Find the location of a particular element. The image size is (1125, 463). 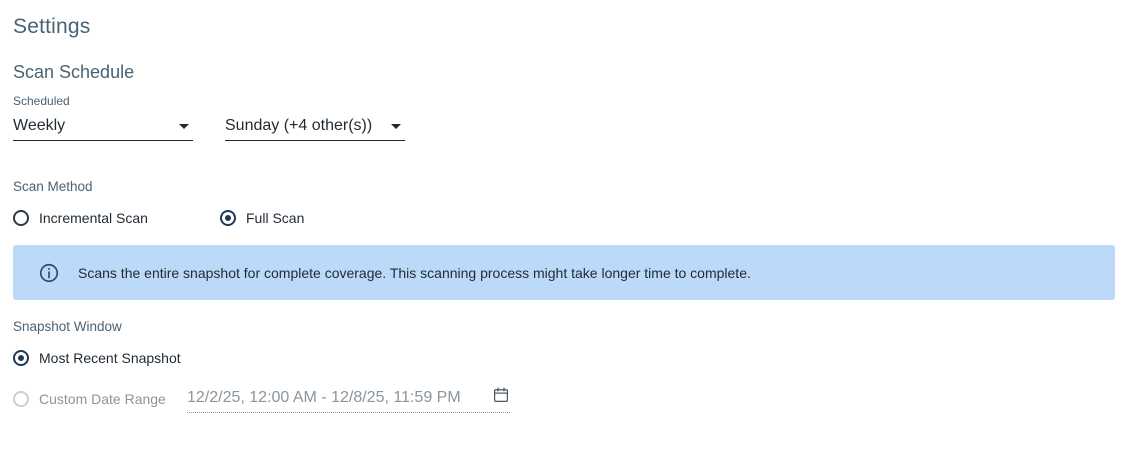

days-select: Sunday (+4 other(s)) is located at coordinates (315, 126).